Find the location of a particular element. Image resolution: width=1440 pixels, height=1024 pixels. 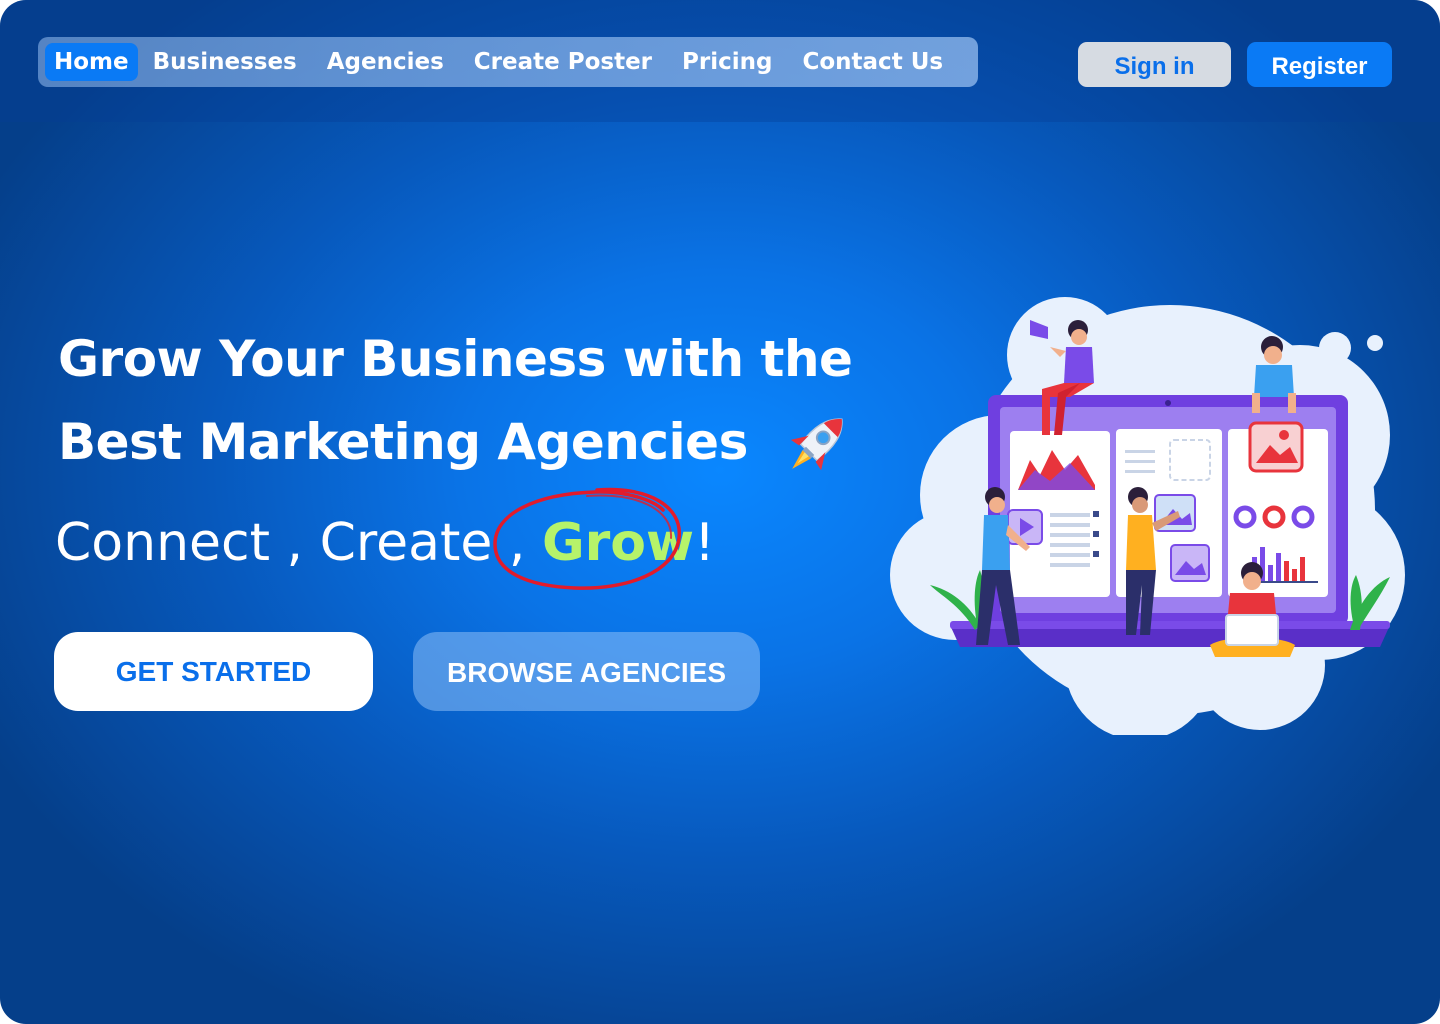

nav-item-pricing: Pricing is located at coordinates (727, 62).